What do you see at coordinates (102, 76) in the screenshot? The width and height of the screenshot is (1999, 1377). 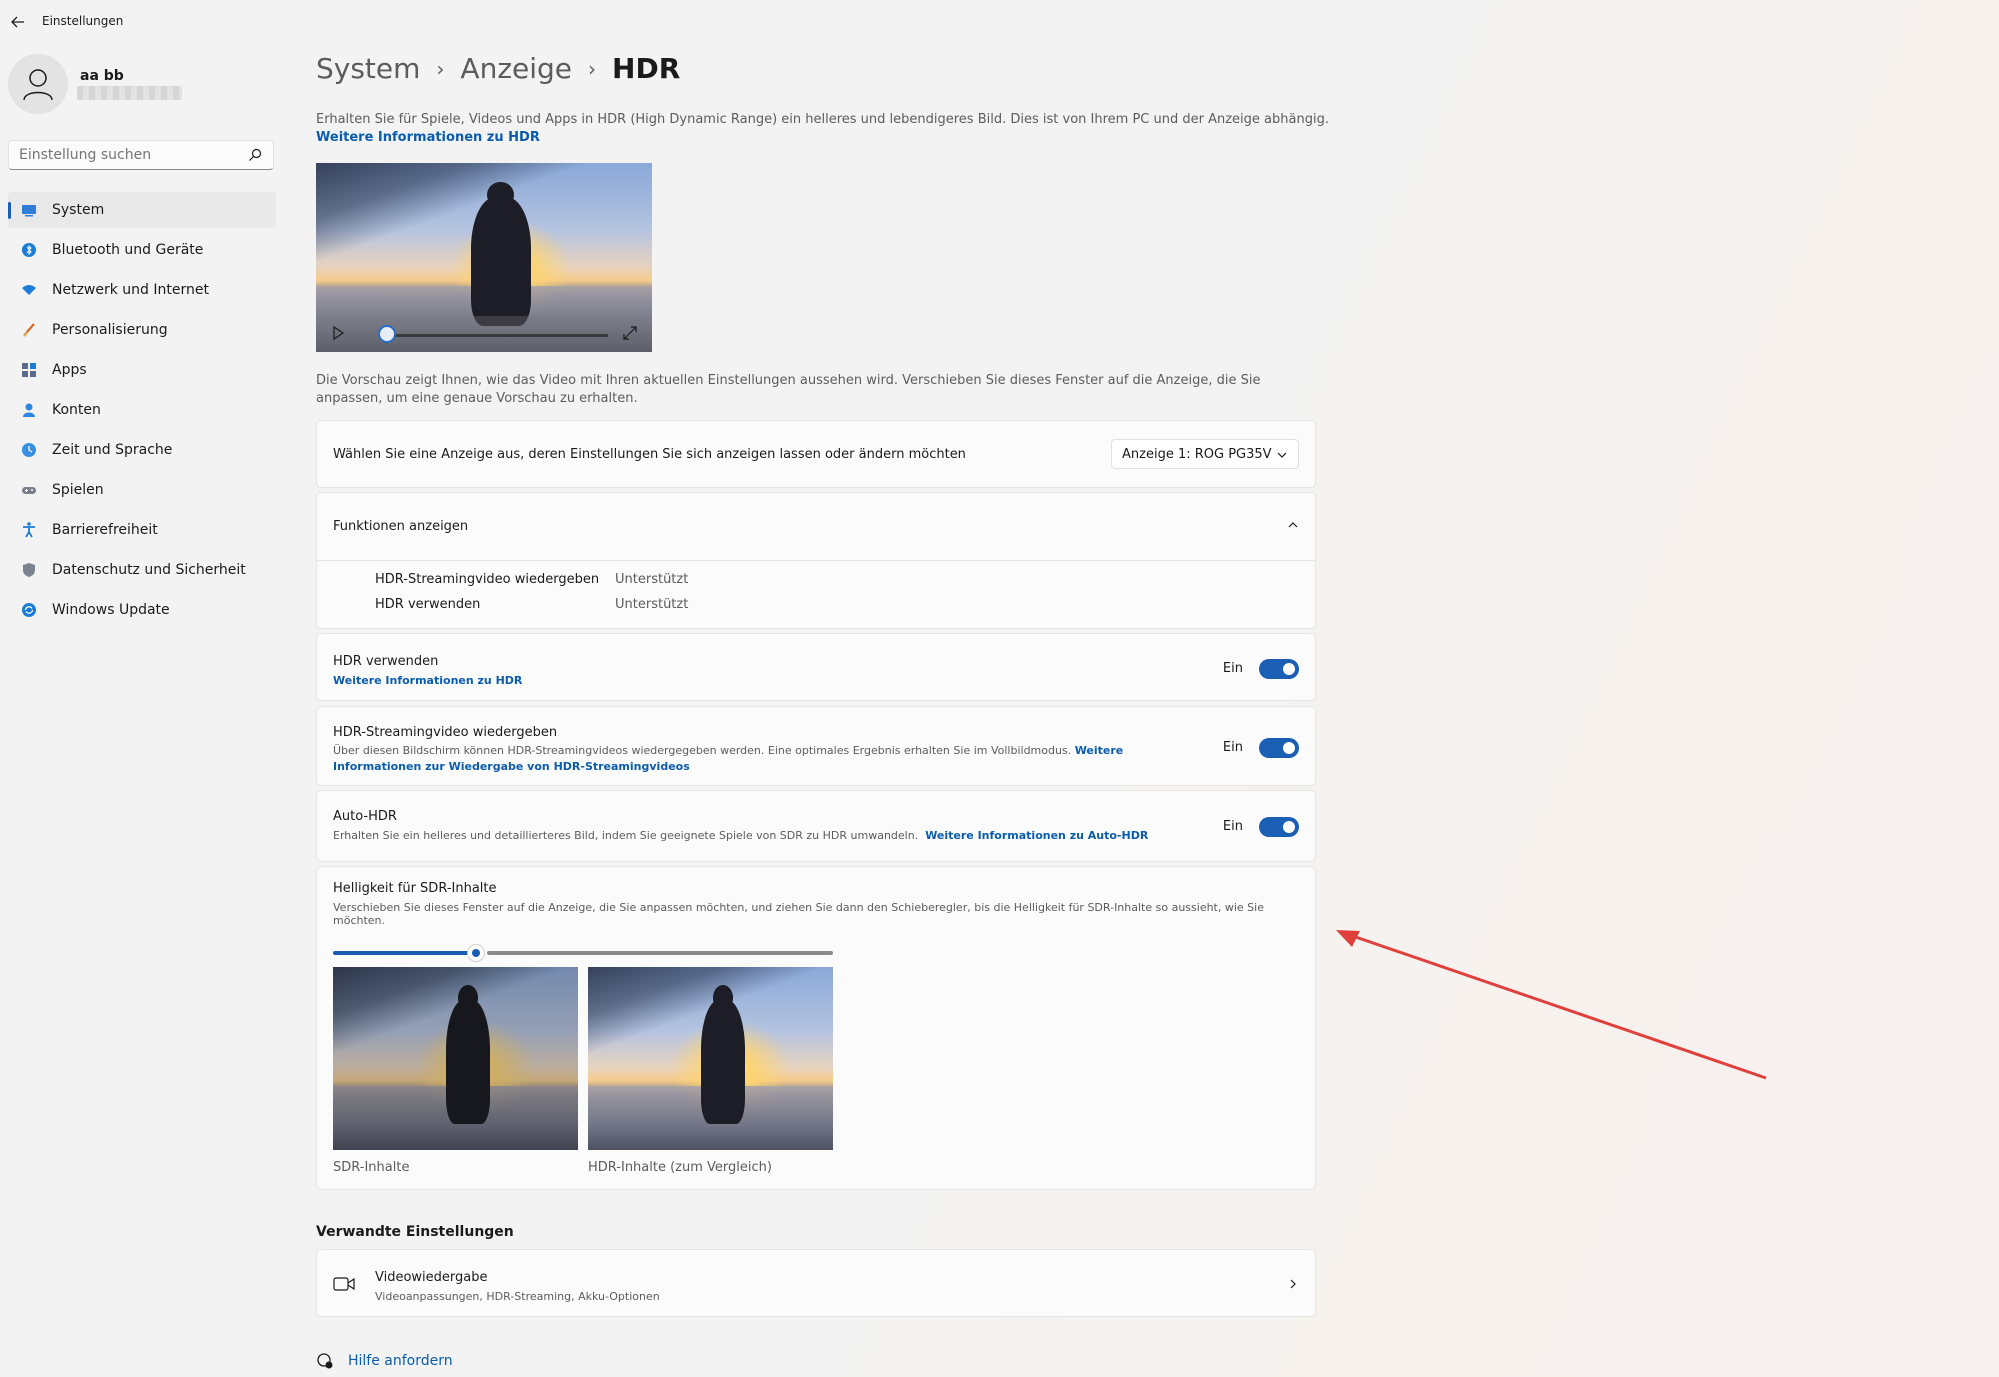 I see `user-name: aa bb` at bounding box center [102, 76].